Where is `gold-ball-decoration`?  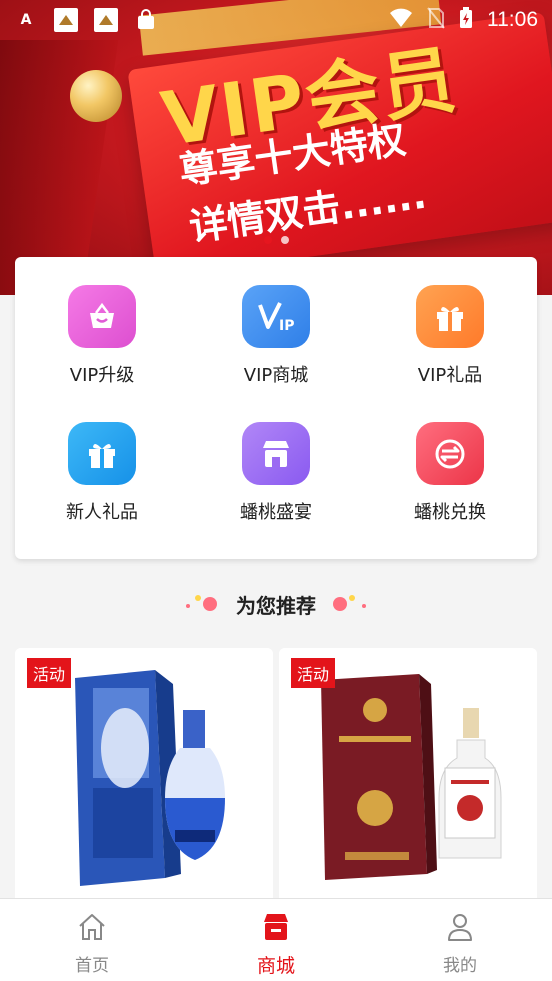 gold-ball-decoration is located at coordinates (96, 96).